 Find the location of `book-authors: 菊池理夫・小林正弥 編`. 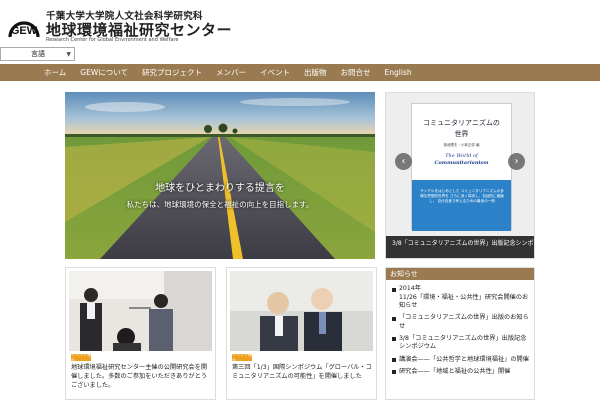

book-authors: 菊池理夫・小林正弥 編 is located at coordinates (461, 145).